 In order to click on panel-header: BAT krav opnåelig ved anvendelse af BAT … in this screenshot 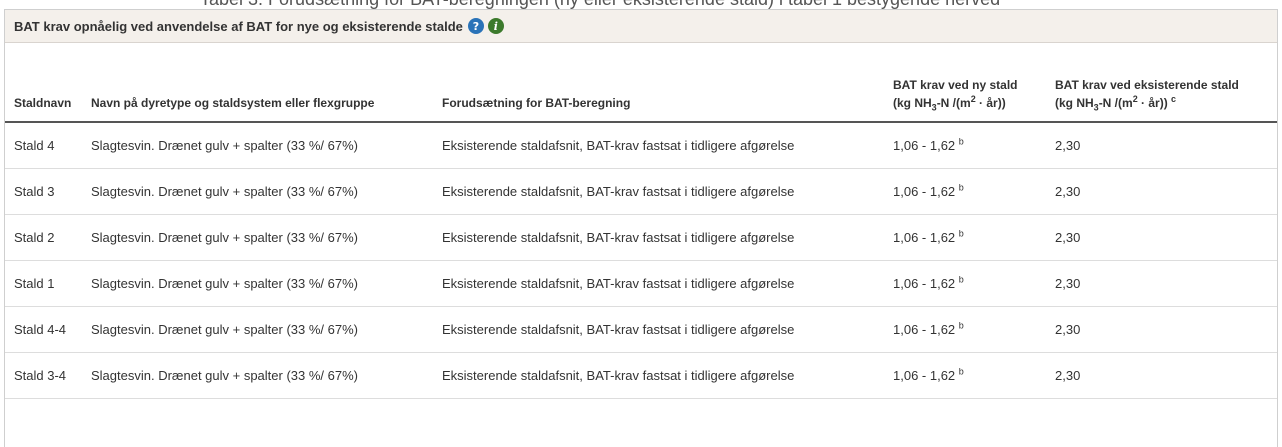, I will do `click(641, 26)`.